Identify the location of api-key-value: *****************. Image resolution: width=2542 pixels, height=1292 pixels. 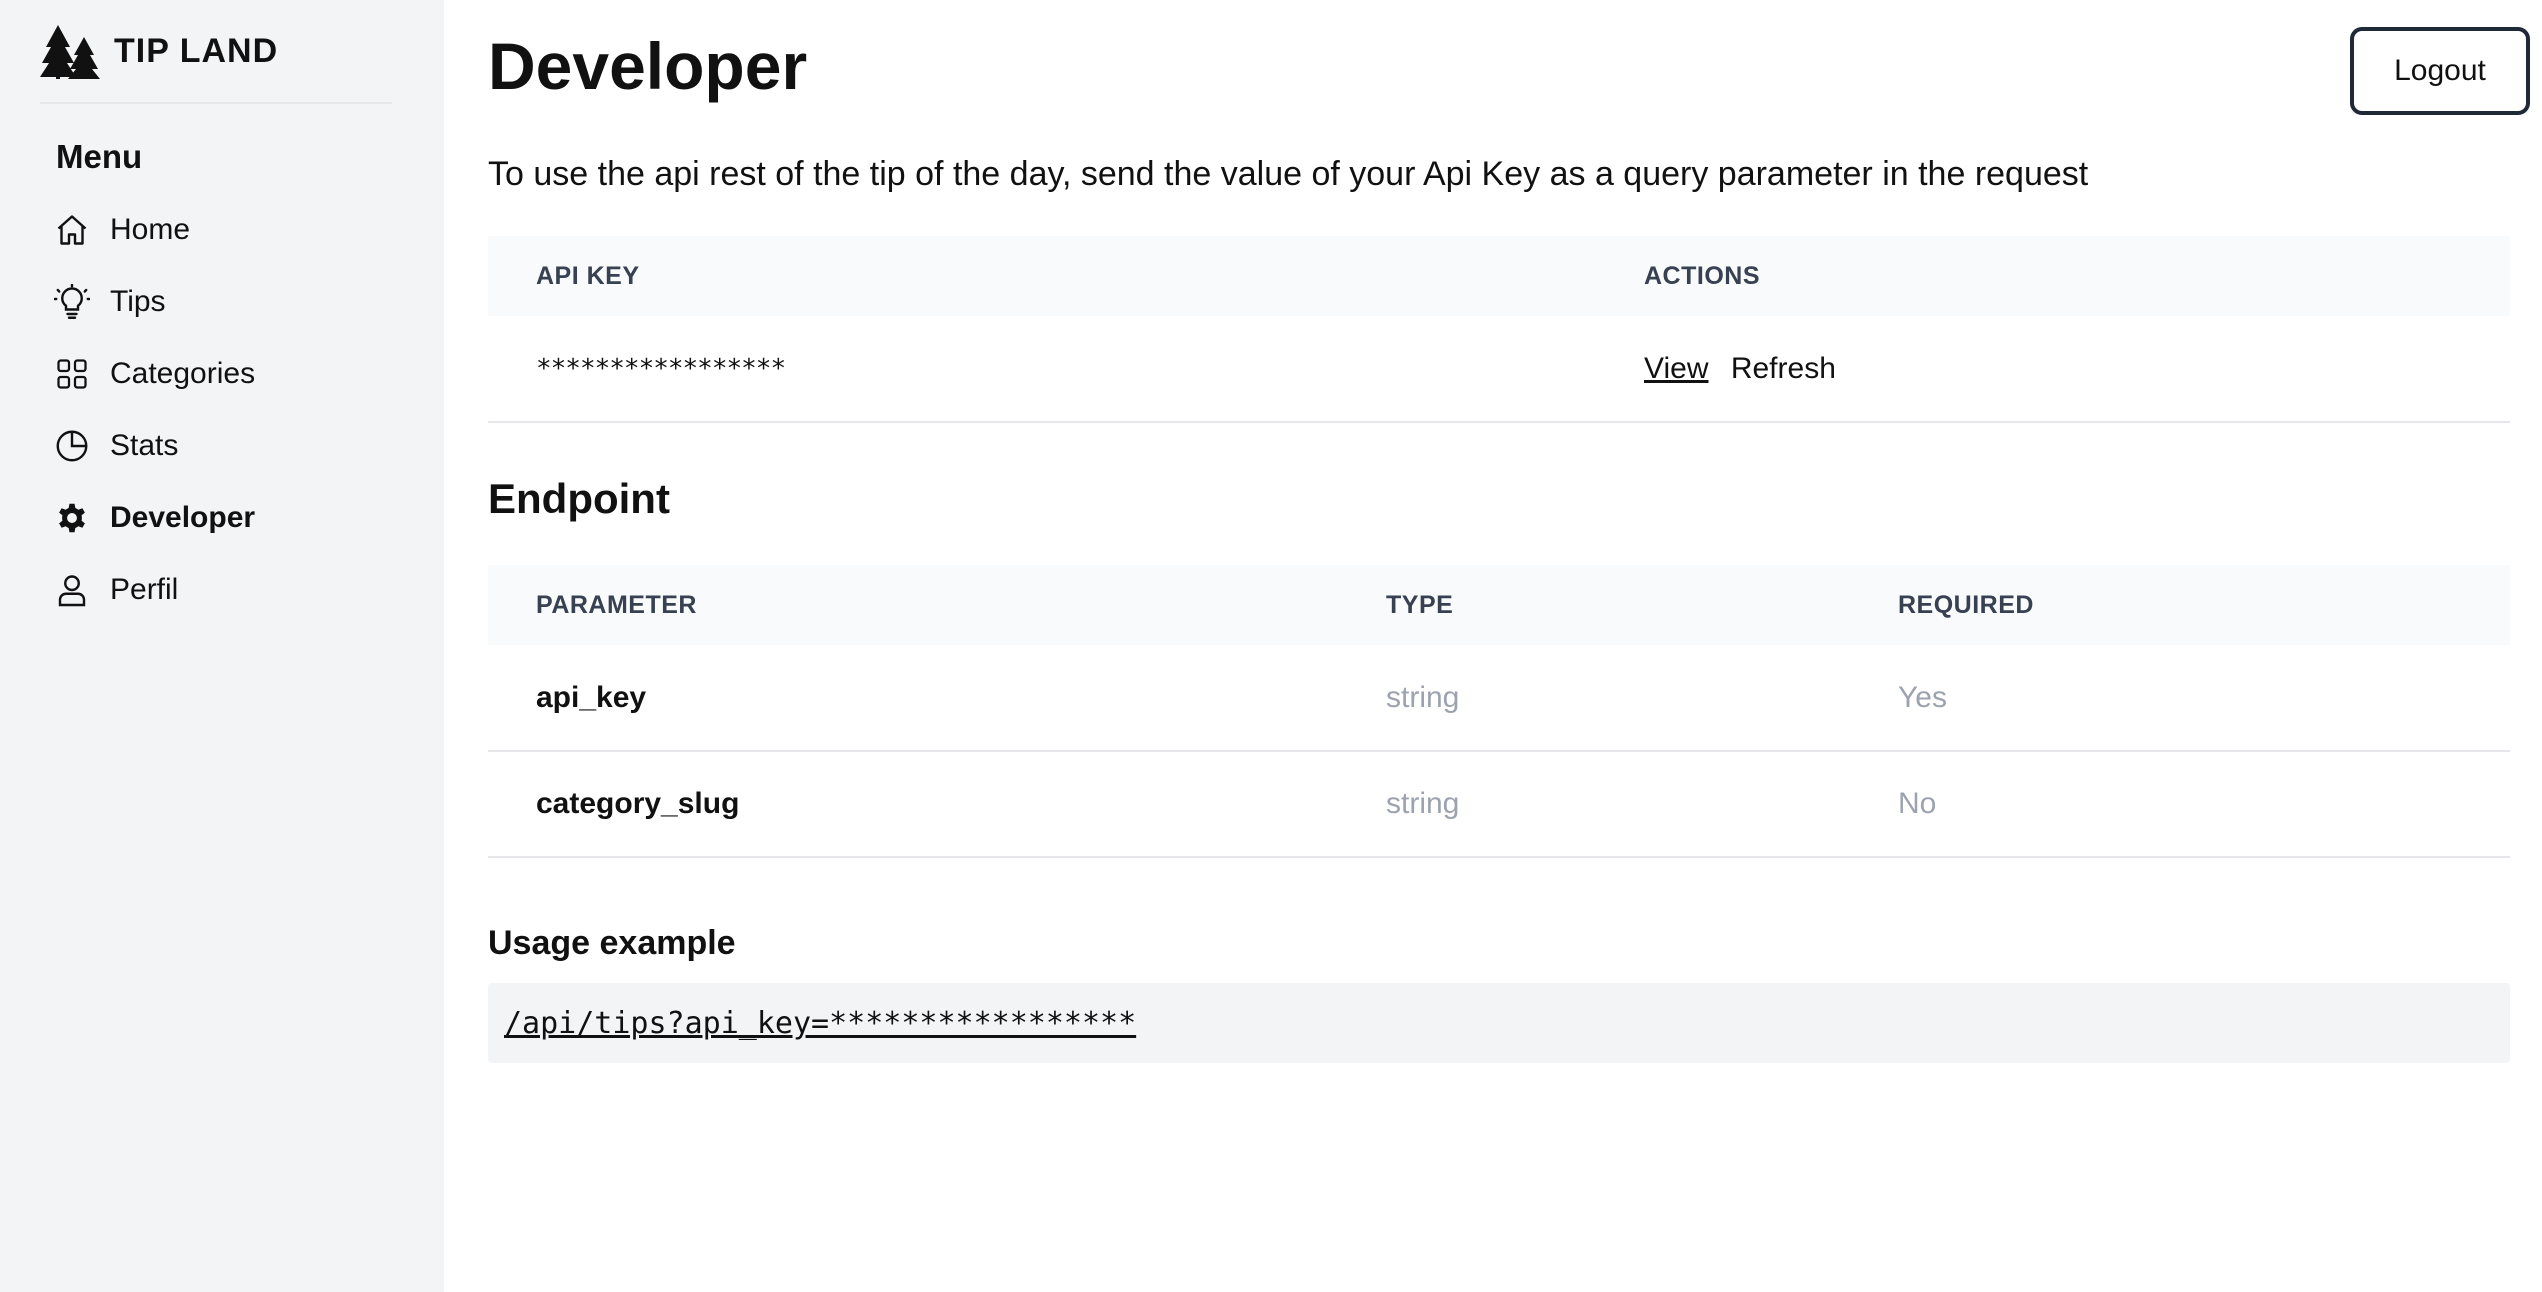
(1042, 370).